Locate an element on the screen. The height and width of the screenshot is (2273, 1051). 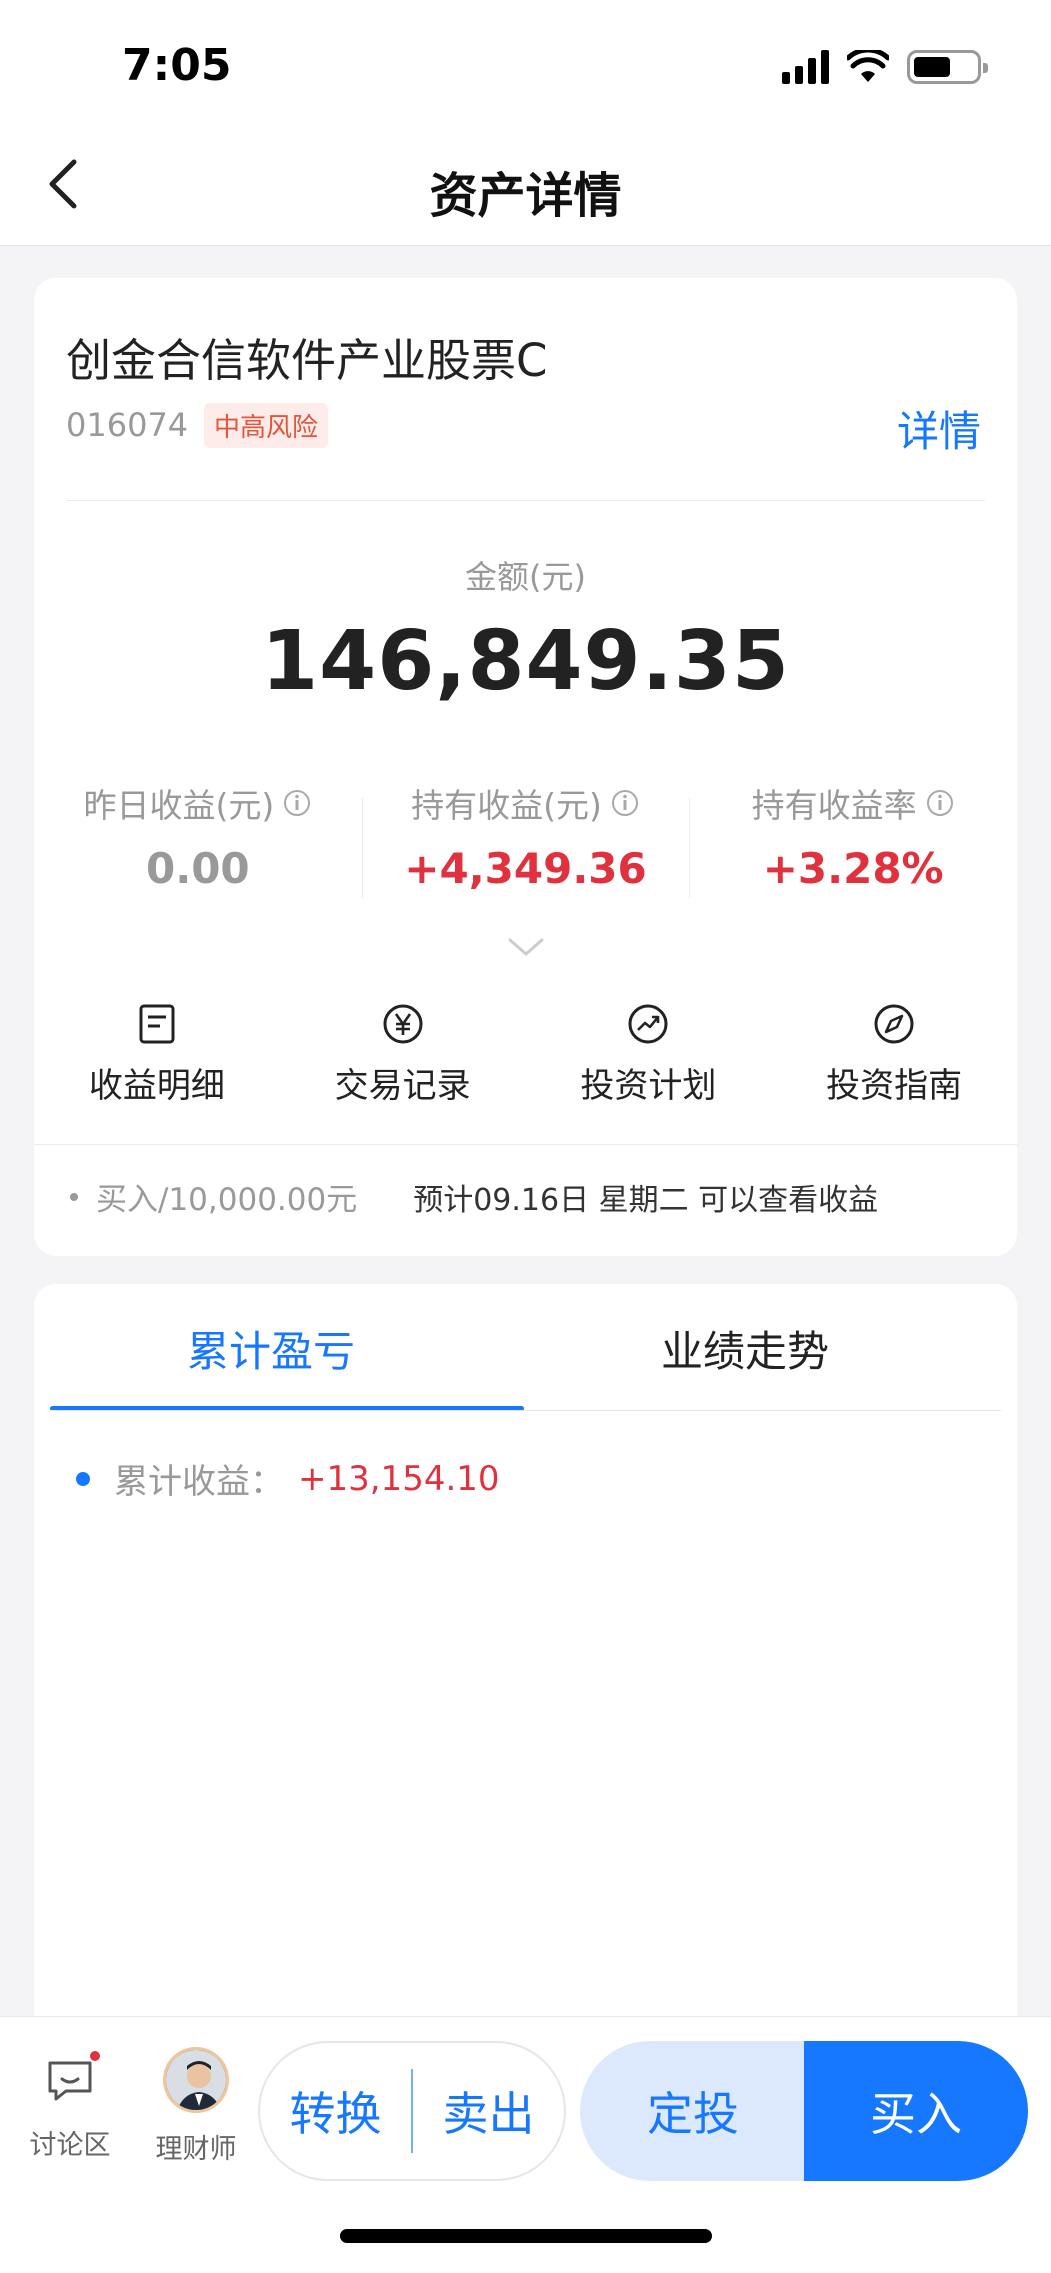
bullet-dot is located at coordinates (74, 1196).